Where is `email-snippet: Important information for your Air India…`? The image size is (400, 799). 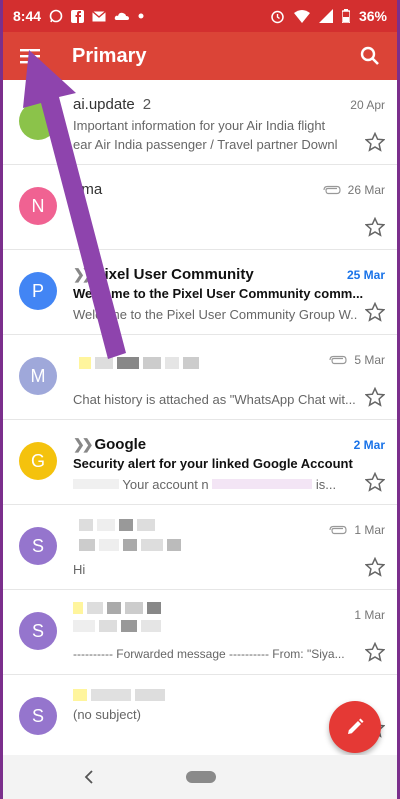
email-snippet: Important information for your Air India… is located at coordinates (199, 125).